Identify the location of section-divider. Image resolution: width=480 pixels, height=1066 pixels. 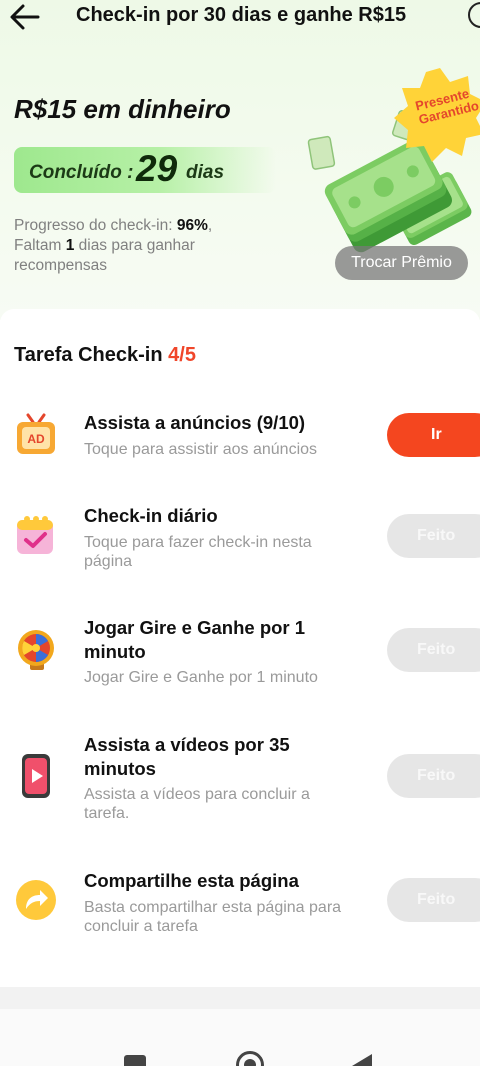
(240, 998).